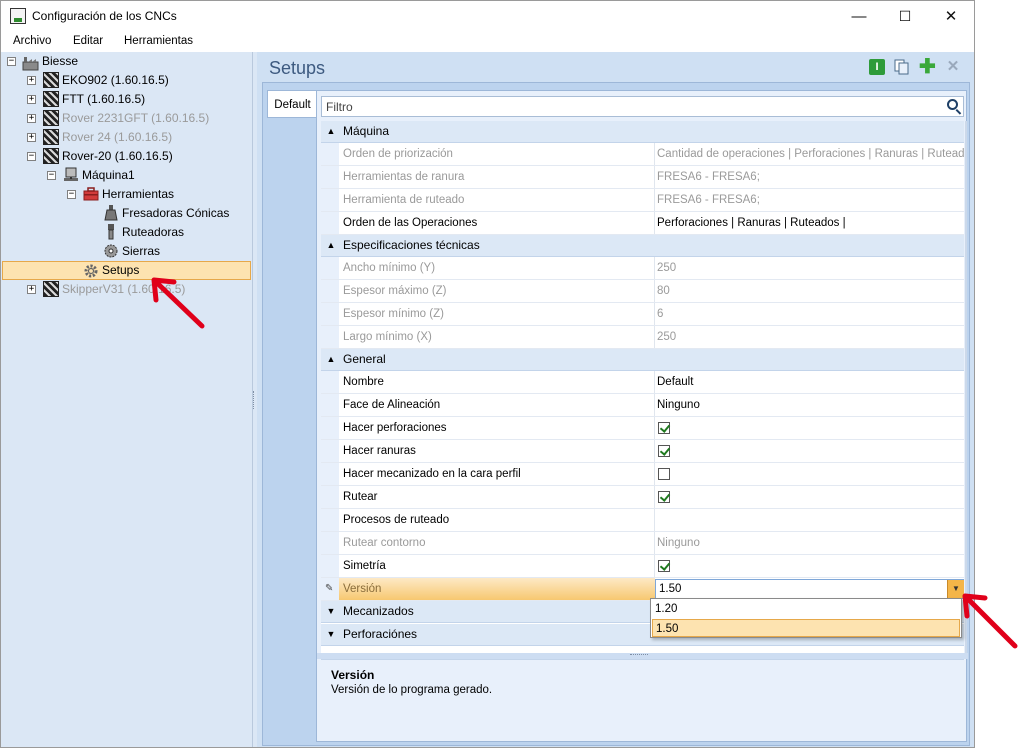 The width and height of the screenshot is (1023, 748). What do you see at coordinates (91, 271) in the screenshot?
I see `gear-icon` at bounding box center [91, 271].